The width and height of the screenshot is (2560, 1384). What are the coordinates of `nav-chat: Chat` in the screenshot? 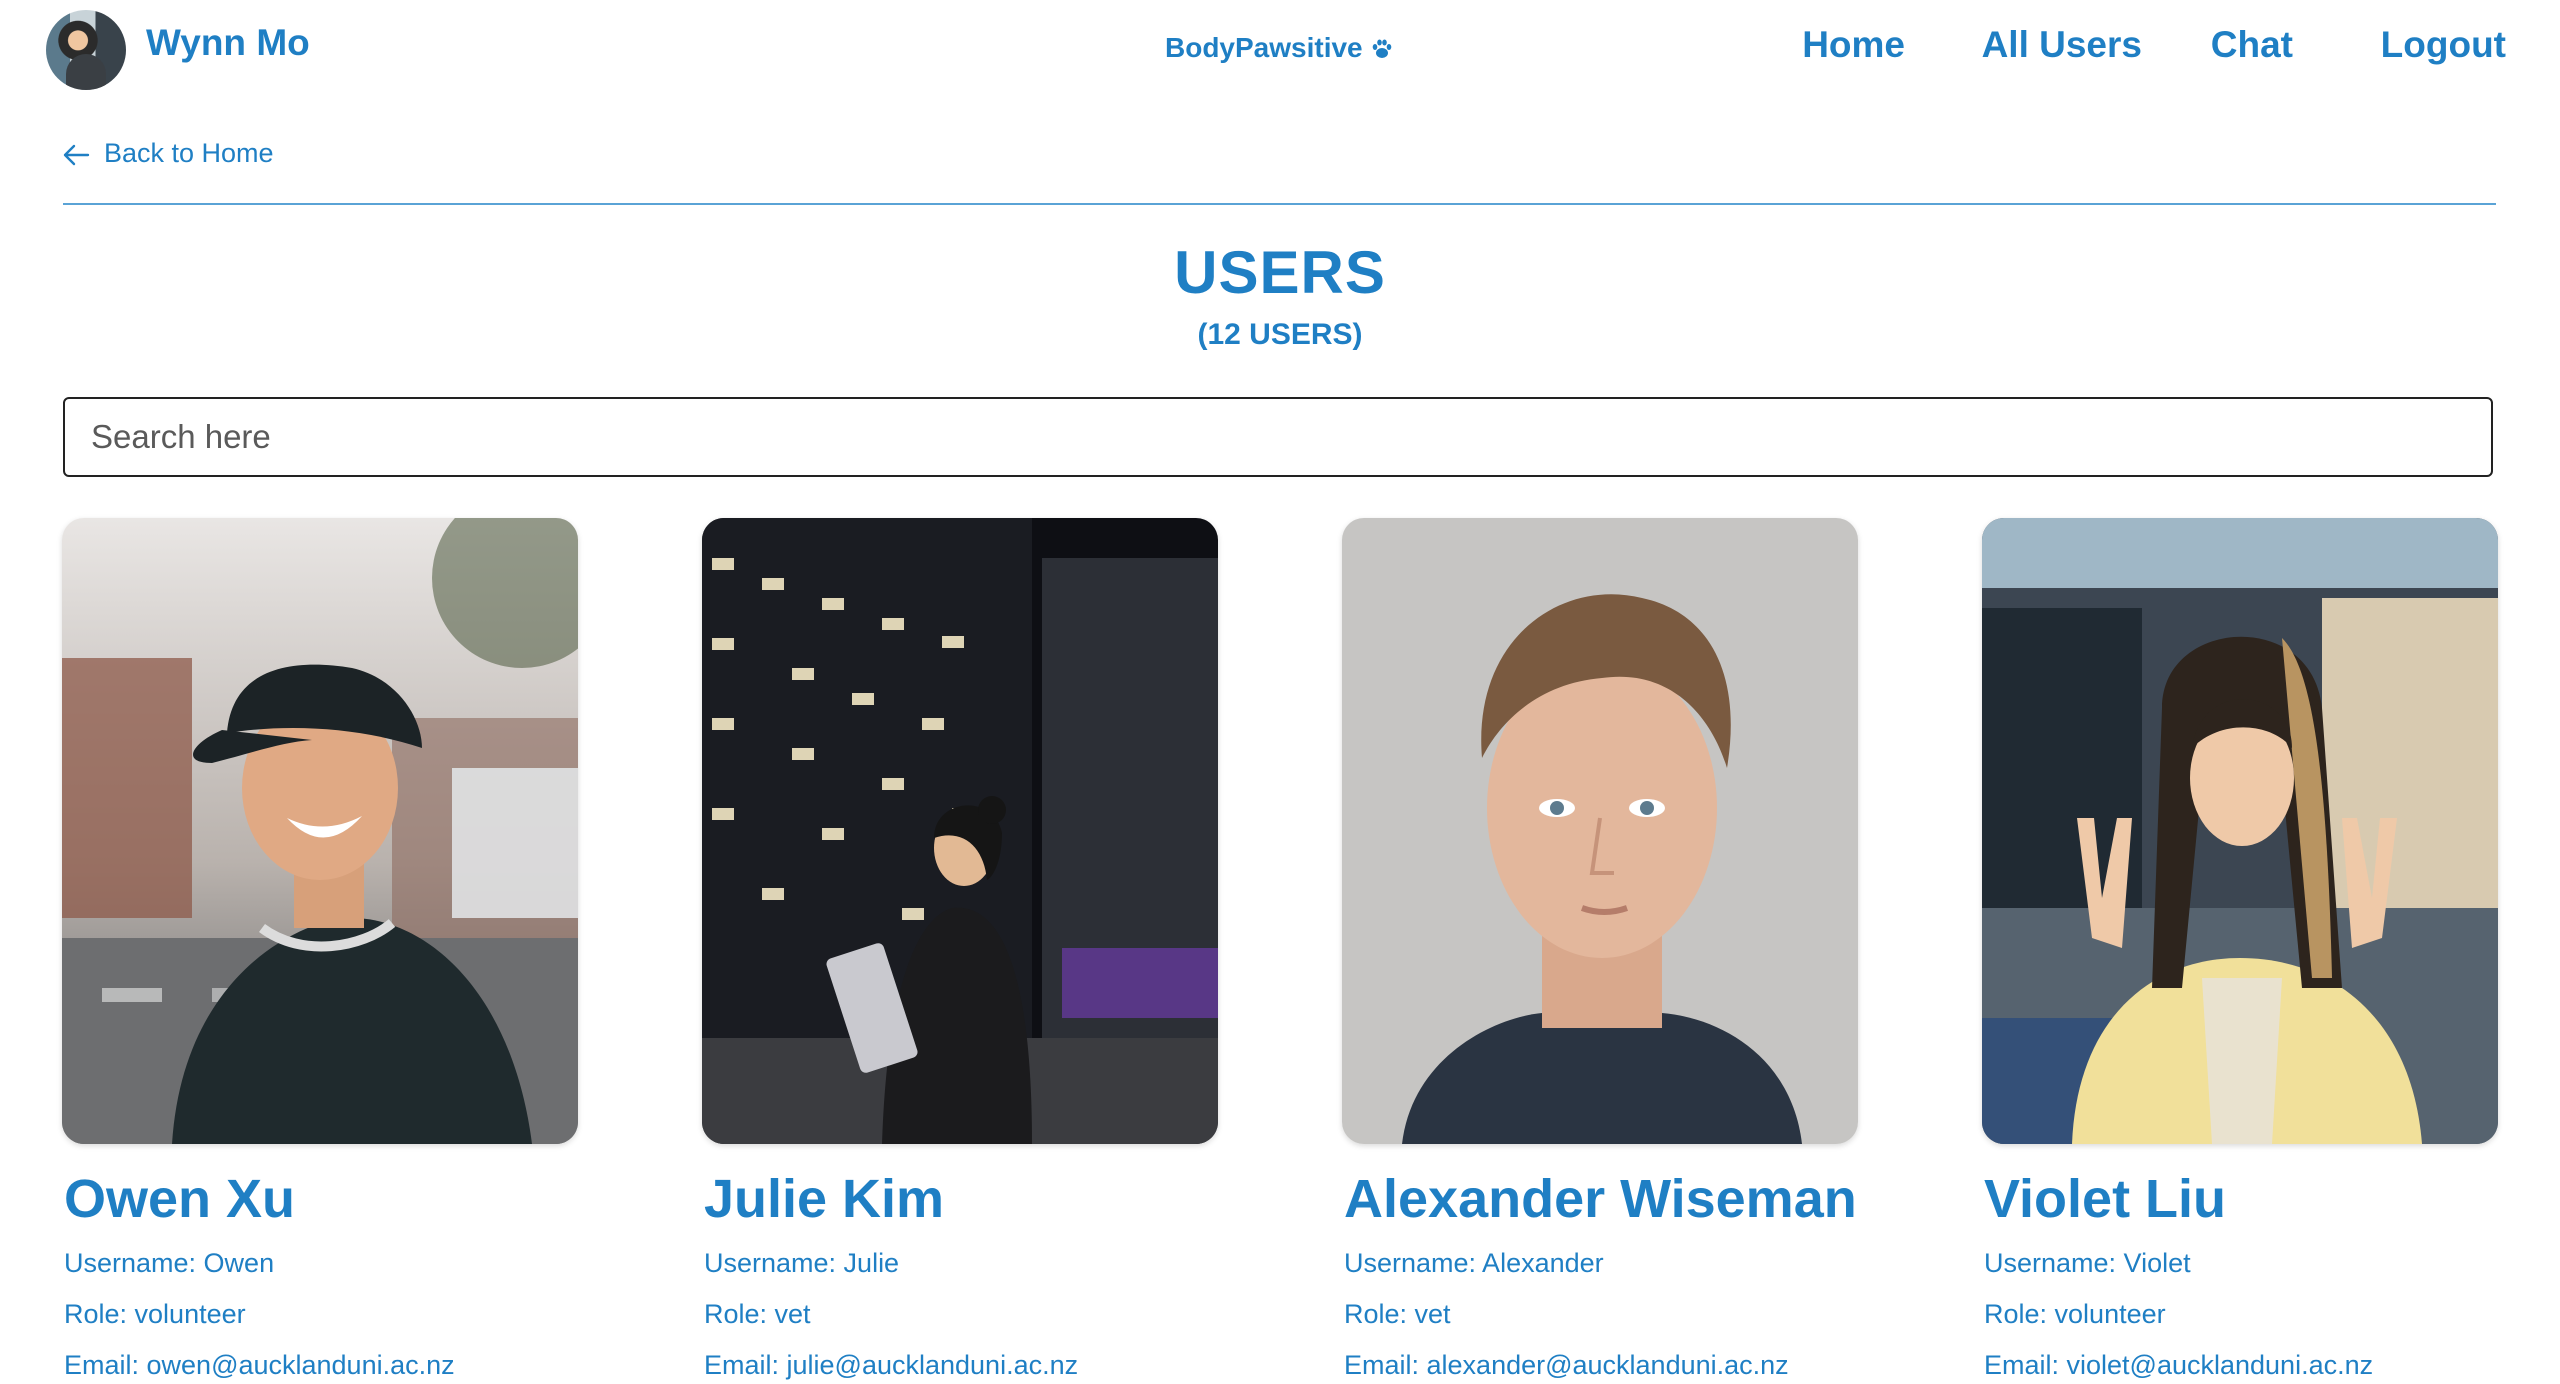 It's located at (2252, 45).